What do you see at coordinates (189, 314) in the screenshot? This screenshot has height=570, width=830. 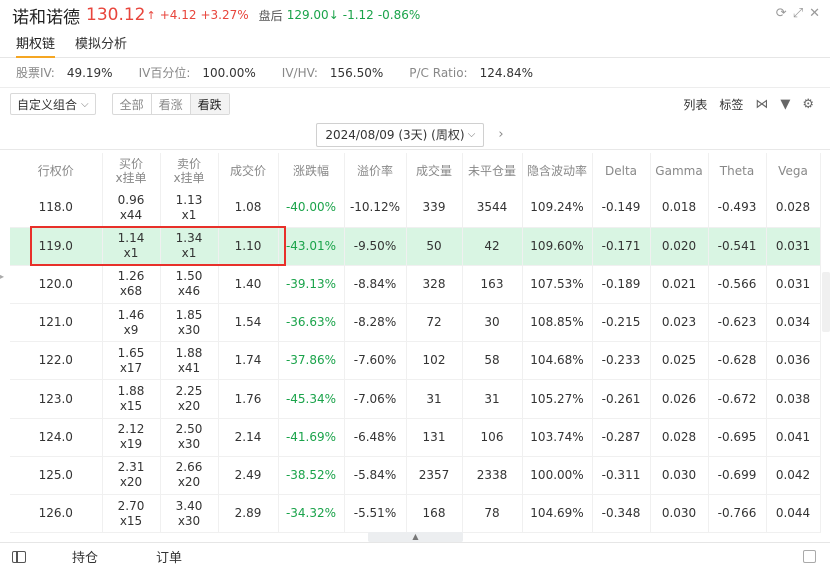 I see `ask-price: 1.85` at bounding box center [189, 314].